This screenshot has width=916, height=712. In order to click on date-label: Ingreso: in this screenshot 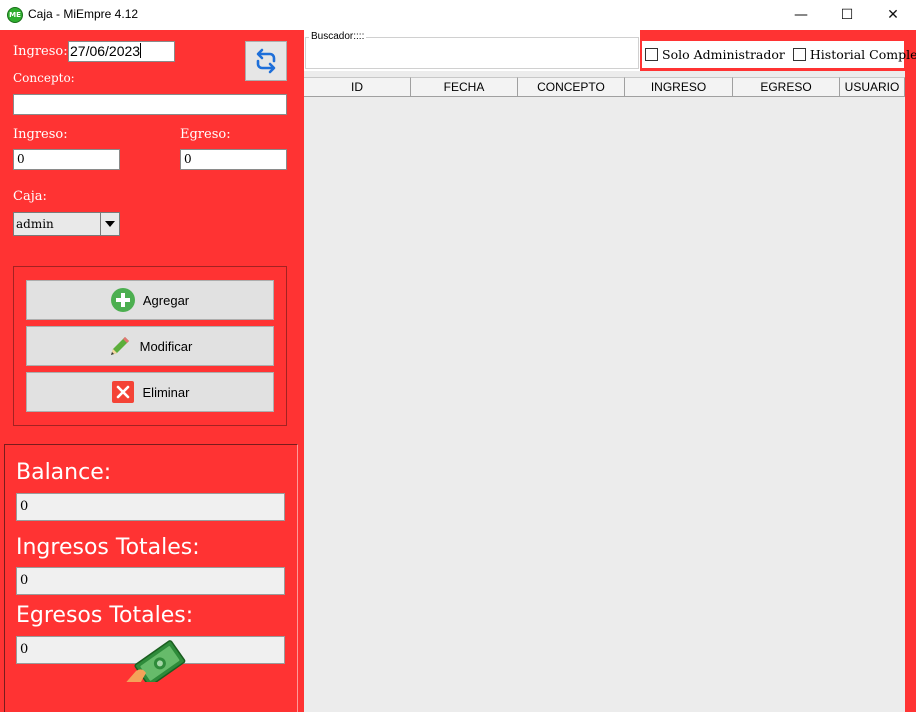, I will do `click(40, 51)`.